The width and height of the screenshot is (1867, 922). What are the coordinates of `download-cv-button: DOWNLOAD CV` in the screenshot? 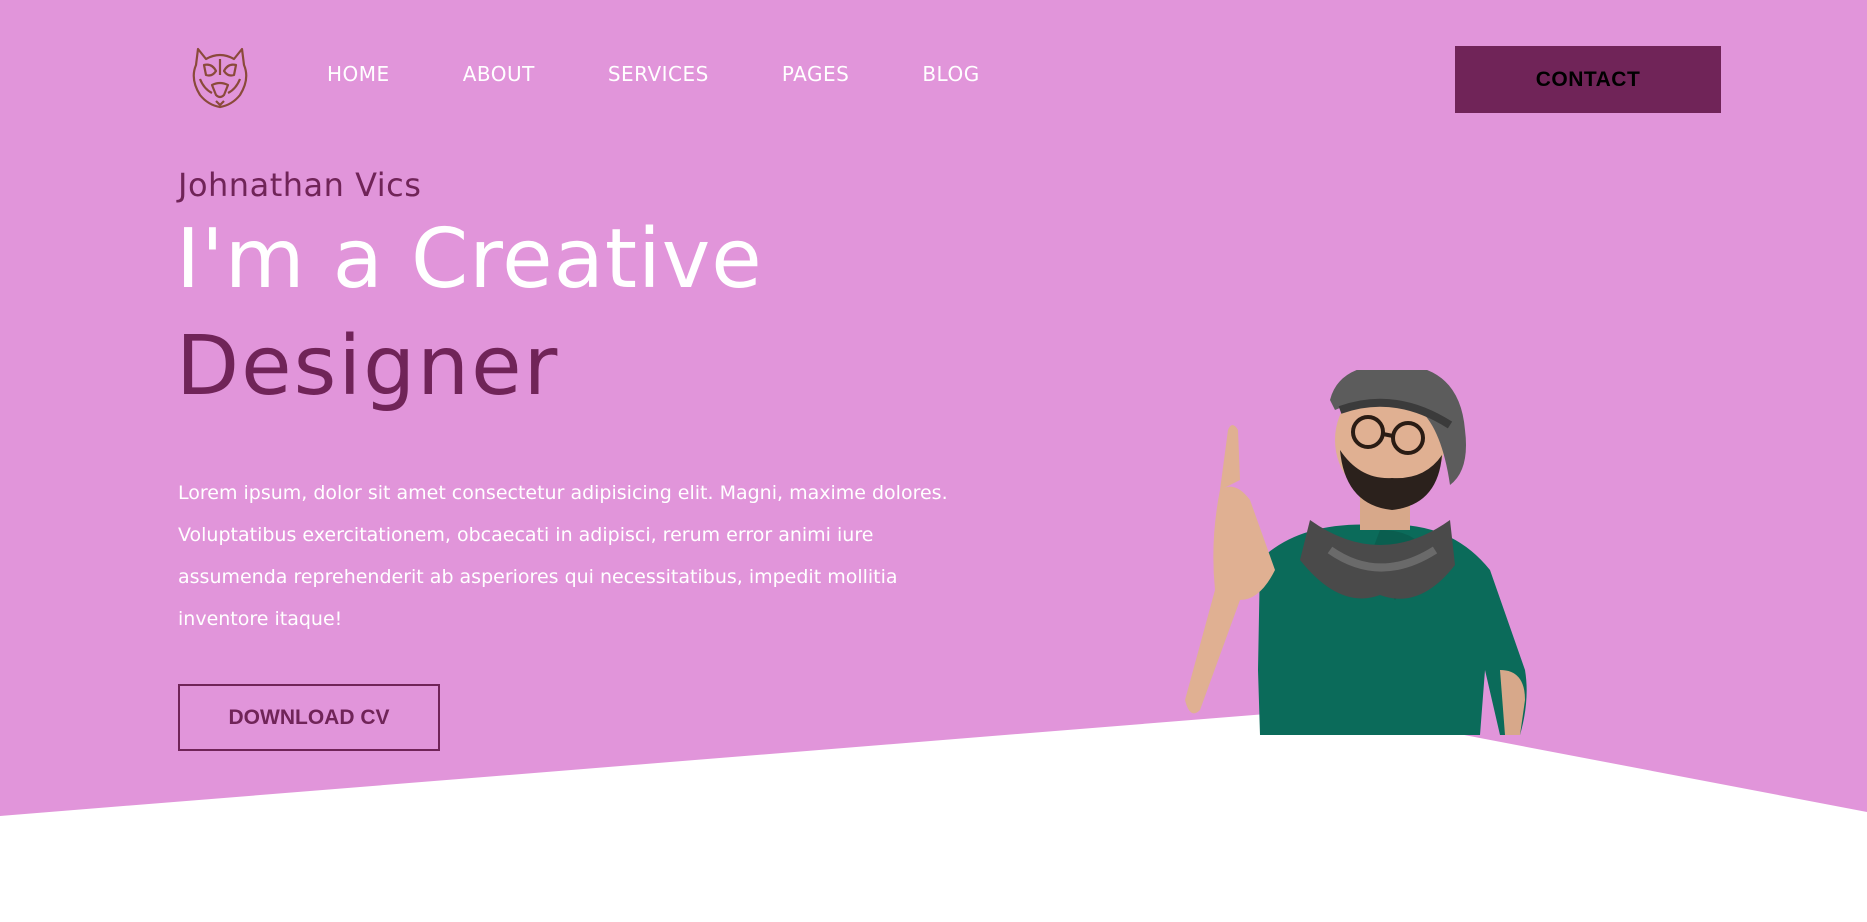 It's located at (309, 717).